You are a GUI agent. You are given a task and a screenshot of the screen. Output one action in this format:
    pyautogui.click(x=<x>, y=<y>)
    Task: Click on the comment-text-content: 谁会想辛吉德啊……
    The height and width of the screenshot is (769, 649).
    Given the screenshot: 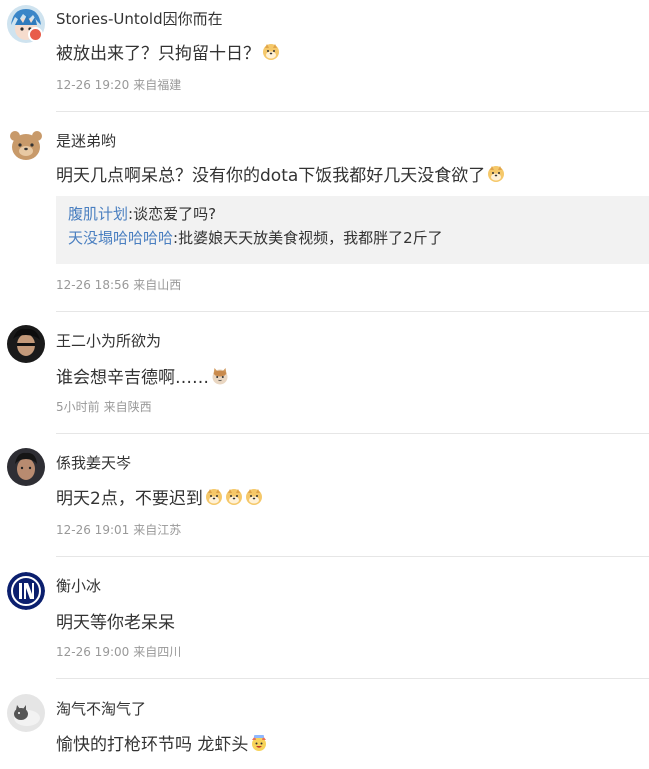 What is the action you would take?
    pyautogui.click(x=132, y=378)
    